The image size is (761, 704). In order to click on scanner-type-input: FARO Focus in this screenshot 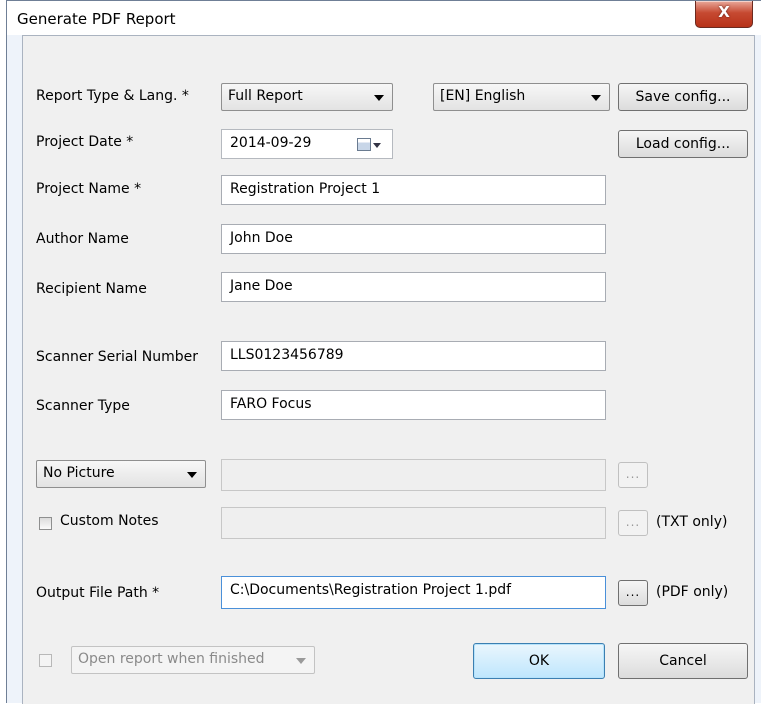, I will do `click(413, 405)`.